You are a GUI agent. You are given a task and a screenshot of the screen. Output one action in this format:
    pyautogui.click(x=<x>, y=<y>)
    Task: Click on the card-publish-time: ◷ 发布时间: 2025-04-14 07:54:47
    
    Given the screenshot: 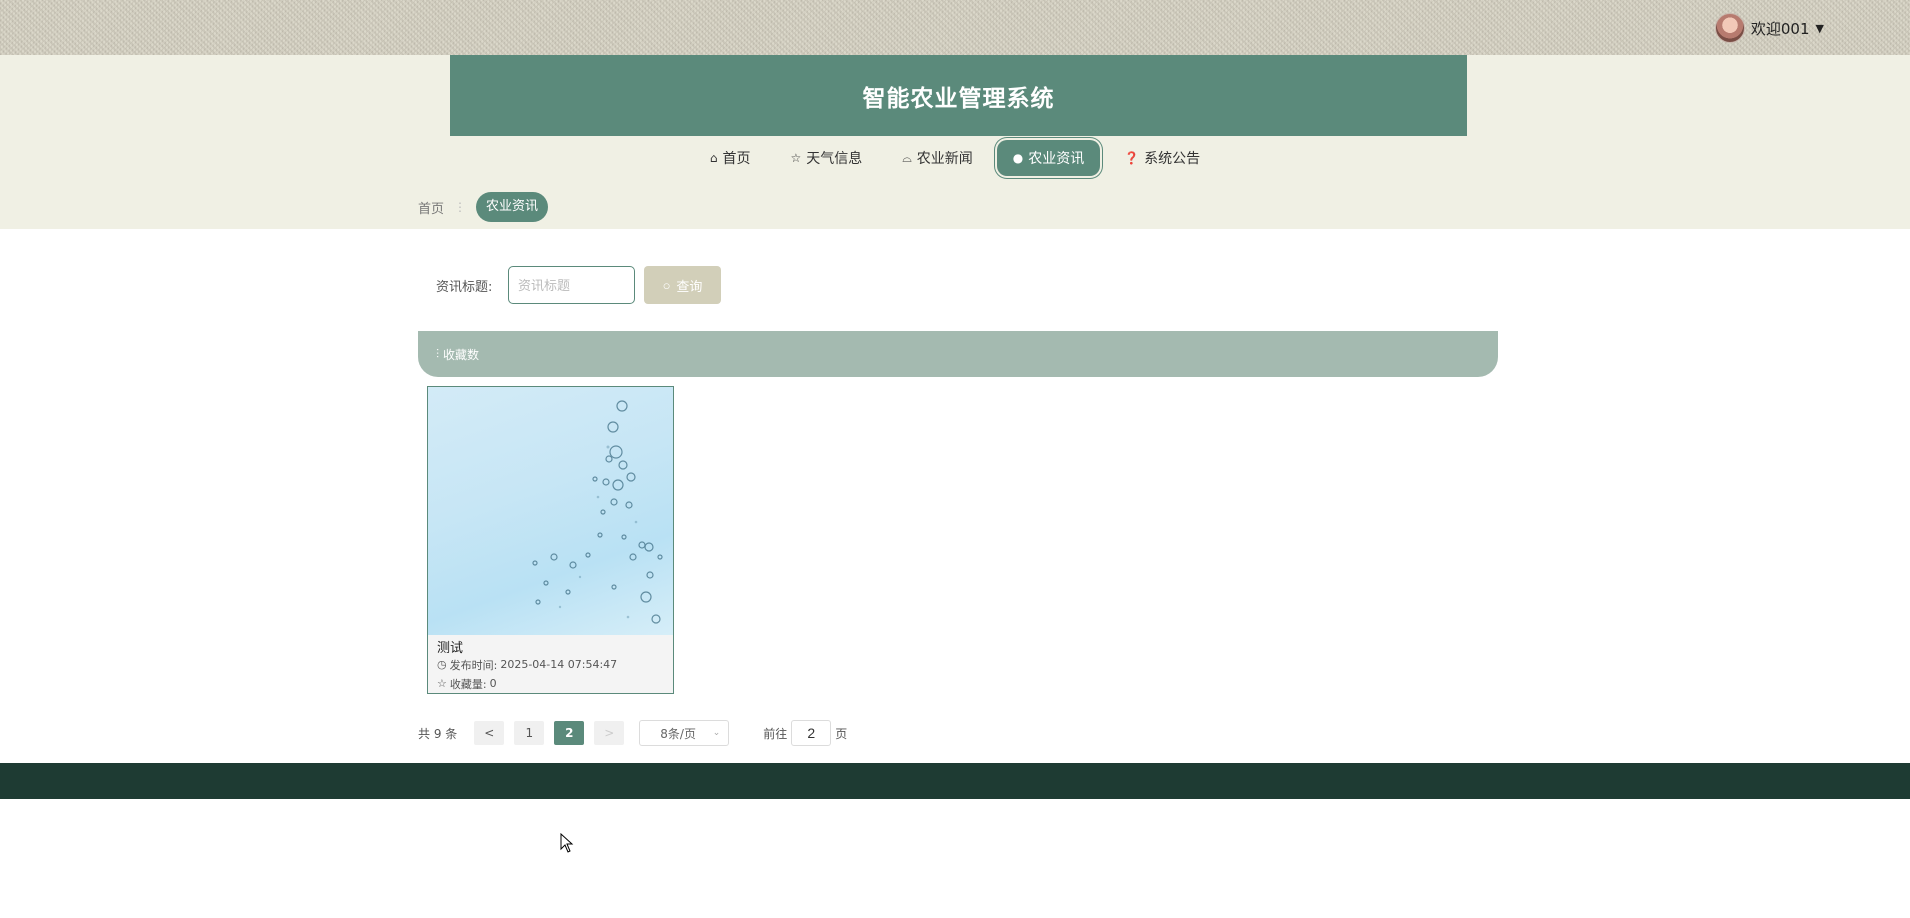 What is the action you would take?
    pyautogui.click(x=550, y=664)
    